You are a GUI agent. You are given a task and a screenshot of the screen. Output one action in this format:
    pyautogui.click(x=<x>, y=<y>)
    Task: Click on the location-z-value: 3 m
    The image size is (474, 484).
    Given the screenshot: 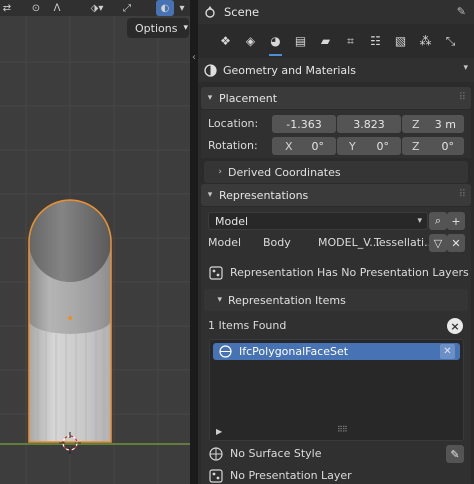 What is the action you would take?
    pyautogui.click(x=445, y=124)
    